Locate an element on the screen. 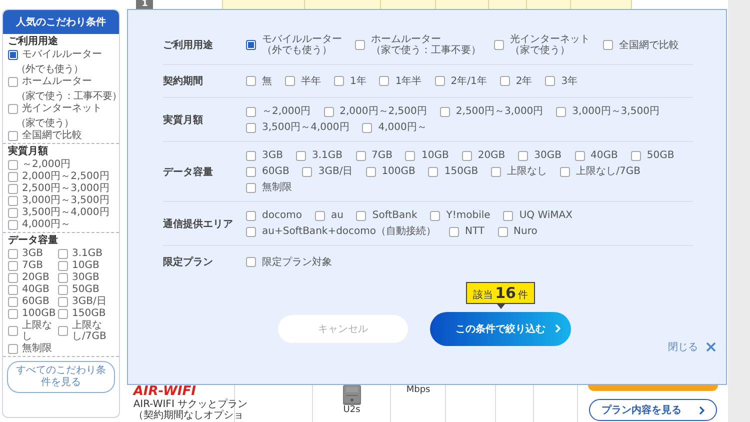 This screenshot has height=422, width=750. close-link: 閉じる is located at coordinates (683, 347).